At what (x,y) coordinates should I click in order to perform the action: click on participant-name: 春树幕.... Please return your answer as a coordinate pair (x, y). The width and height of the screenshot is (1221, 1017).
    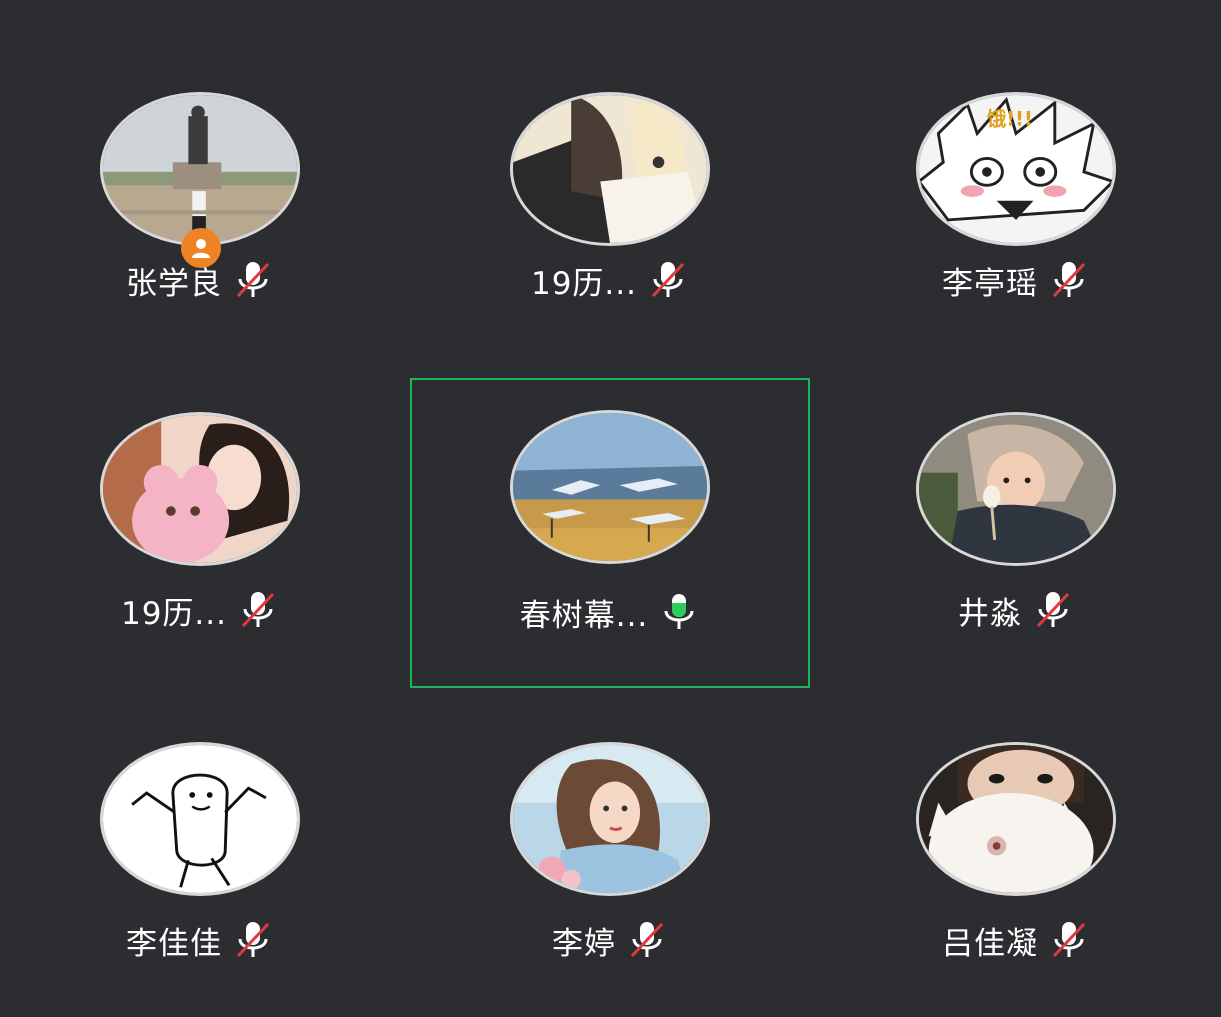
    Looking at the image, I should click on (584, 615).